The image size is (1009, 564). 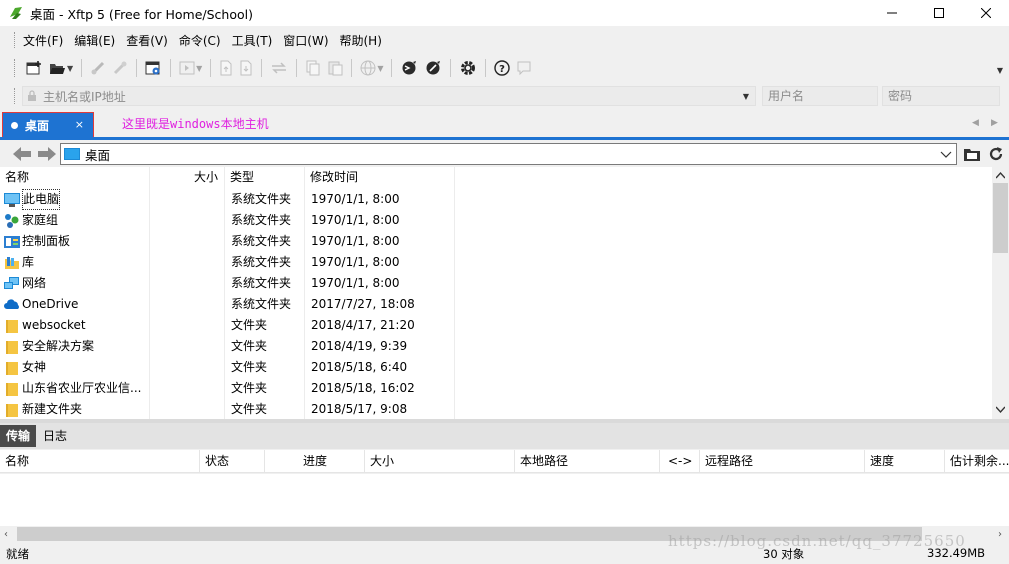 I want to click on xshell-button, so click(x=409, y=68).